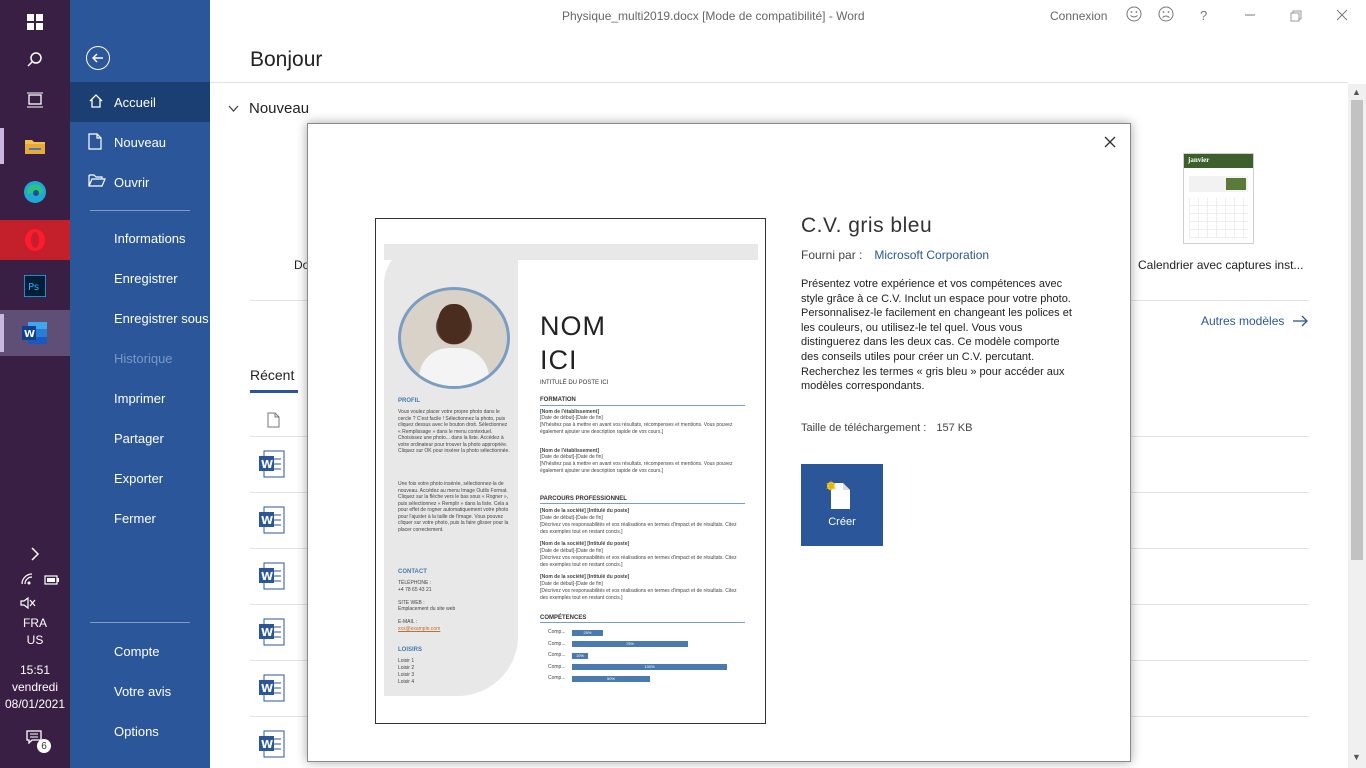 The image size is (1366, 768). I want to click on cv-email-label: E-MAIL :, so click(408, 622).